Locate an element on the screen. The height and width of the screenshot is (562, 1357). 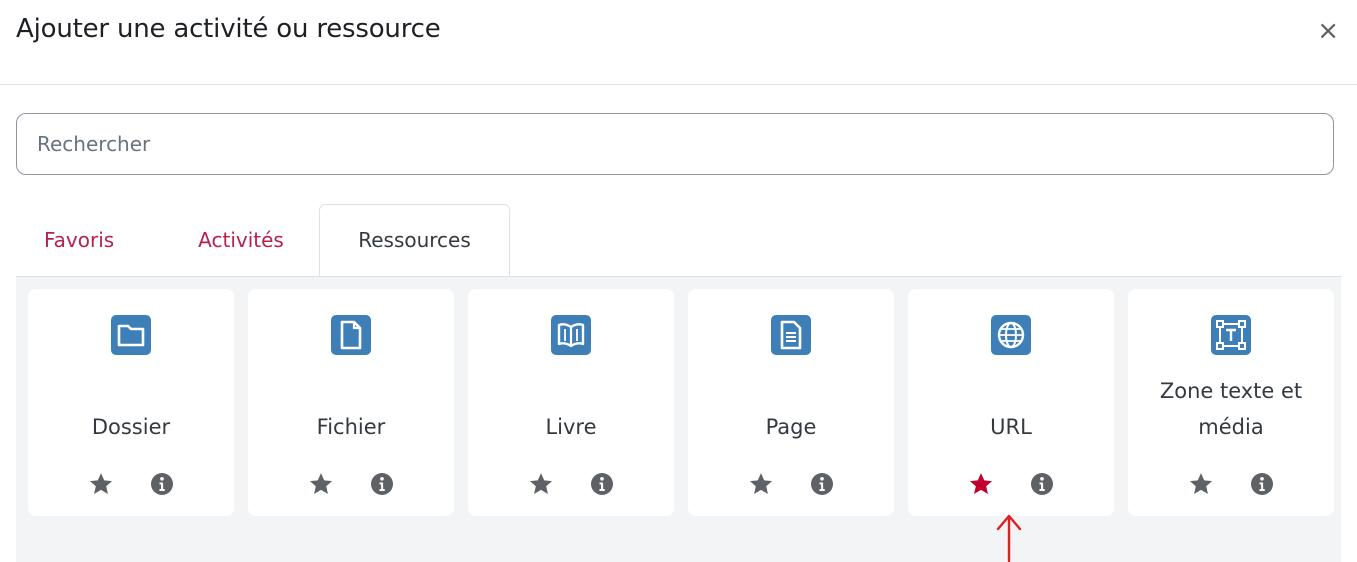
tab-bar: Favoris Activités Ressources is located at coordinates (678, 240).